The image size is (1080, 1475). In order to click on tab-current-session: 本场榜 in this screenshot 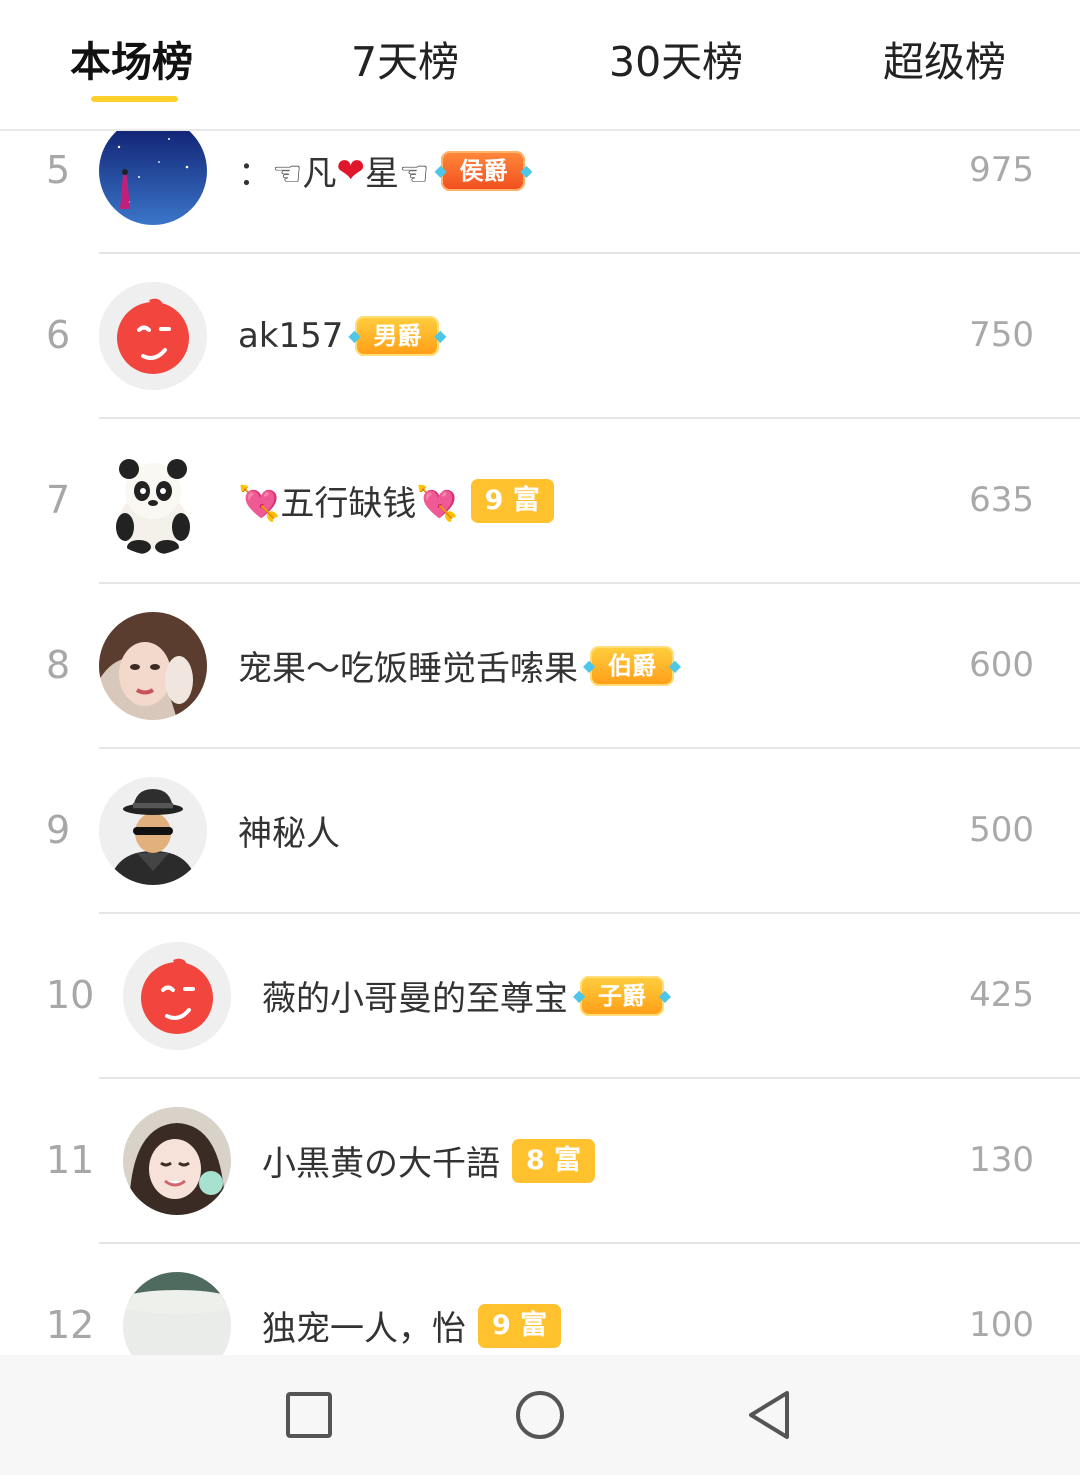, I will do `click(131, 58)`.